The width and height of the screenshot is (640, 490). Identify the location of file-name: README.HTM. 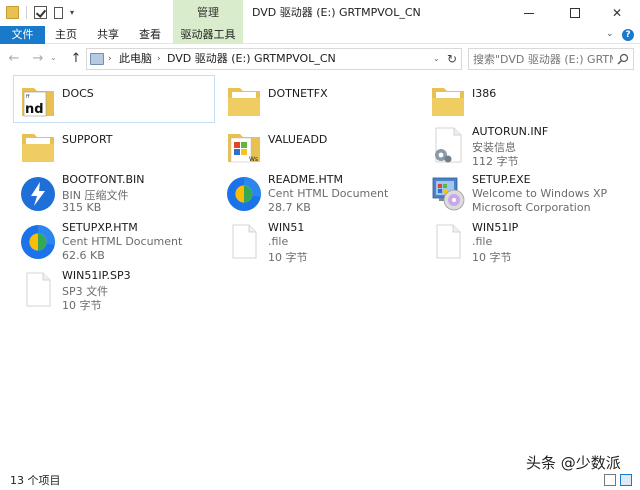
(305, 179).